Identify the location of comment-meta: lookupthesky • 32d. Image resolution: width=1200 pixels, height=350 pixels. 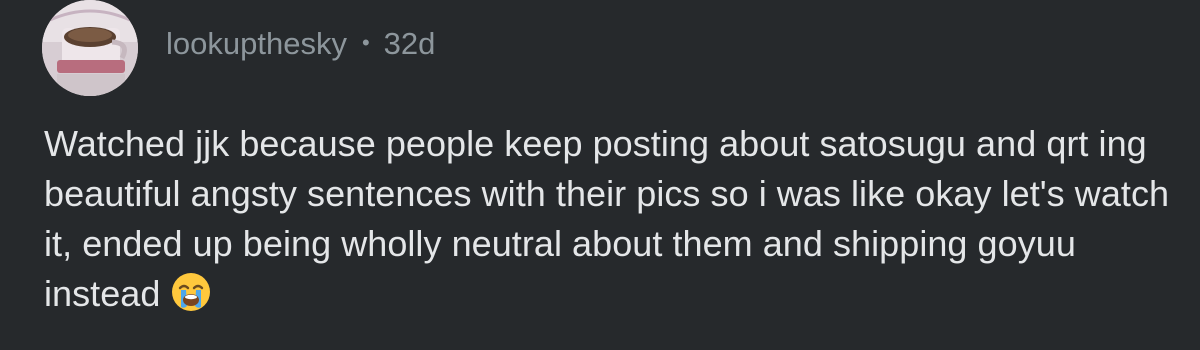
(300, 44).